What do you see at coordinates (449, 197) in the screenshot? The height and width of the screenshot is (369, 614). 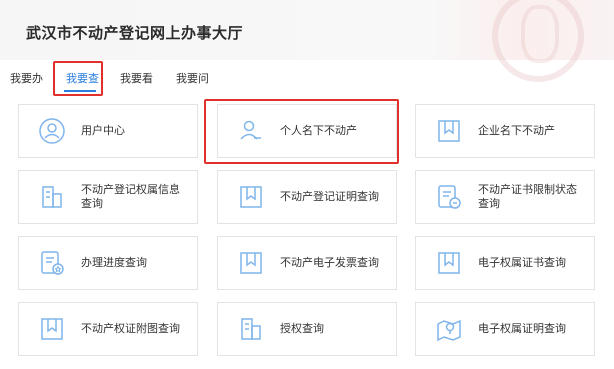 I see `document-lock-icon` at bounding box center [449, 197].